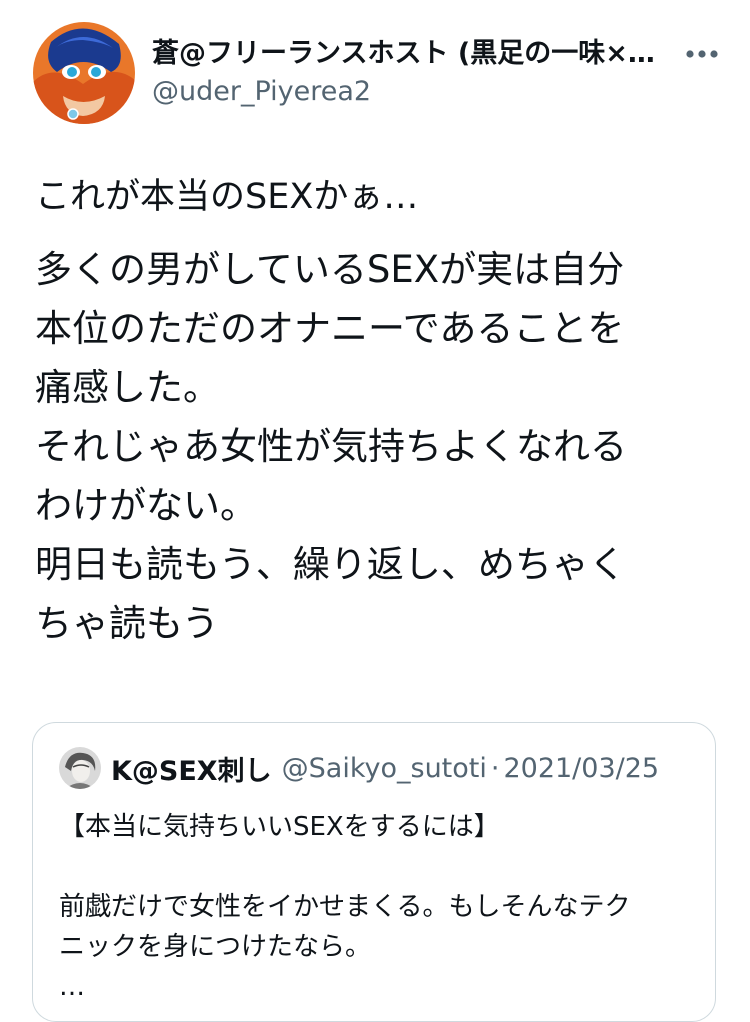 The width and height of the screenshot is (750, 1022). Describe the element at coordinates (331, 446) in the screenshot. I see `tweet-line: それじゃあ女性が気持ちよくなれる` at that location.